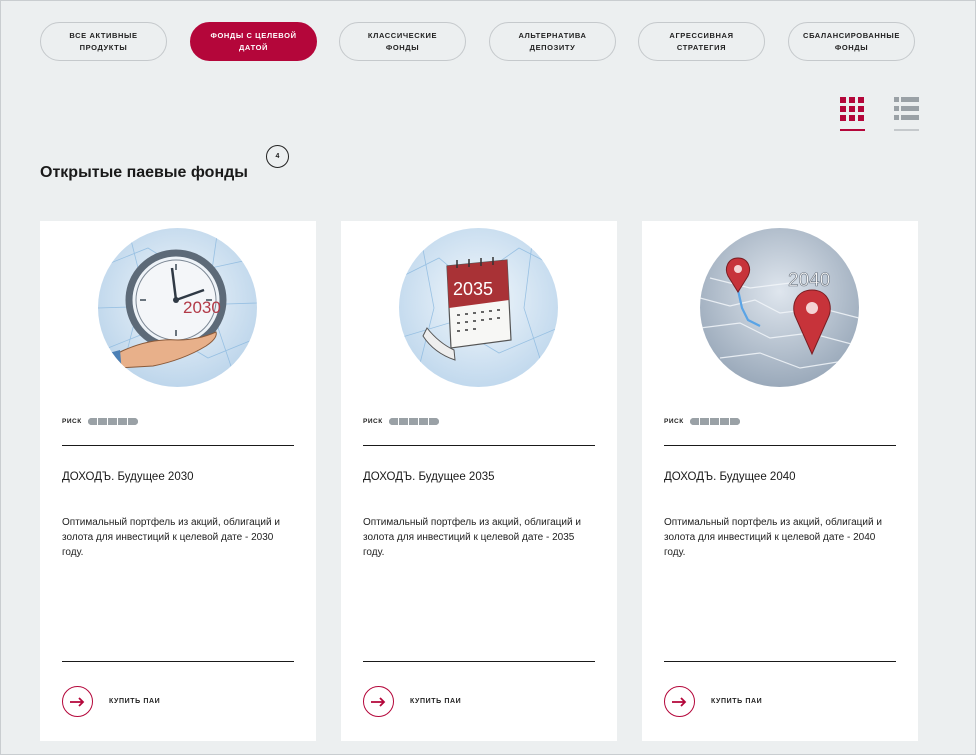 This screenshot has width=976, height=755. I want to click on tab-aggressive-strategy: АГРЕССИВНАЯ СТРАТЕГИЯ, so click(701, 41).